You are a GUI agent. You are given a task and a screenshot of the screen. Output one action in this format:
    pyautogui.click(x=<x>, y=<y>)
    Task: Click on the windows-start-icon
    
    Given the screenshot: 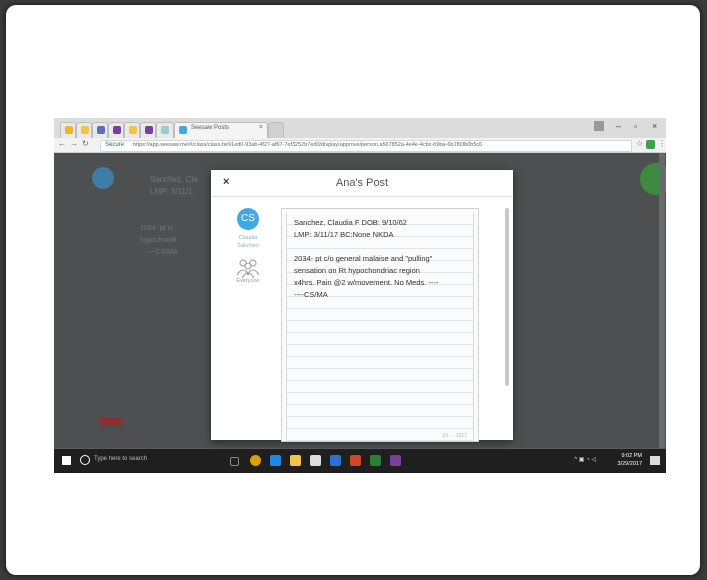 What is the action you would take?
    pyautogui.click(x=66, y=460)
    